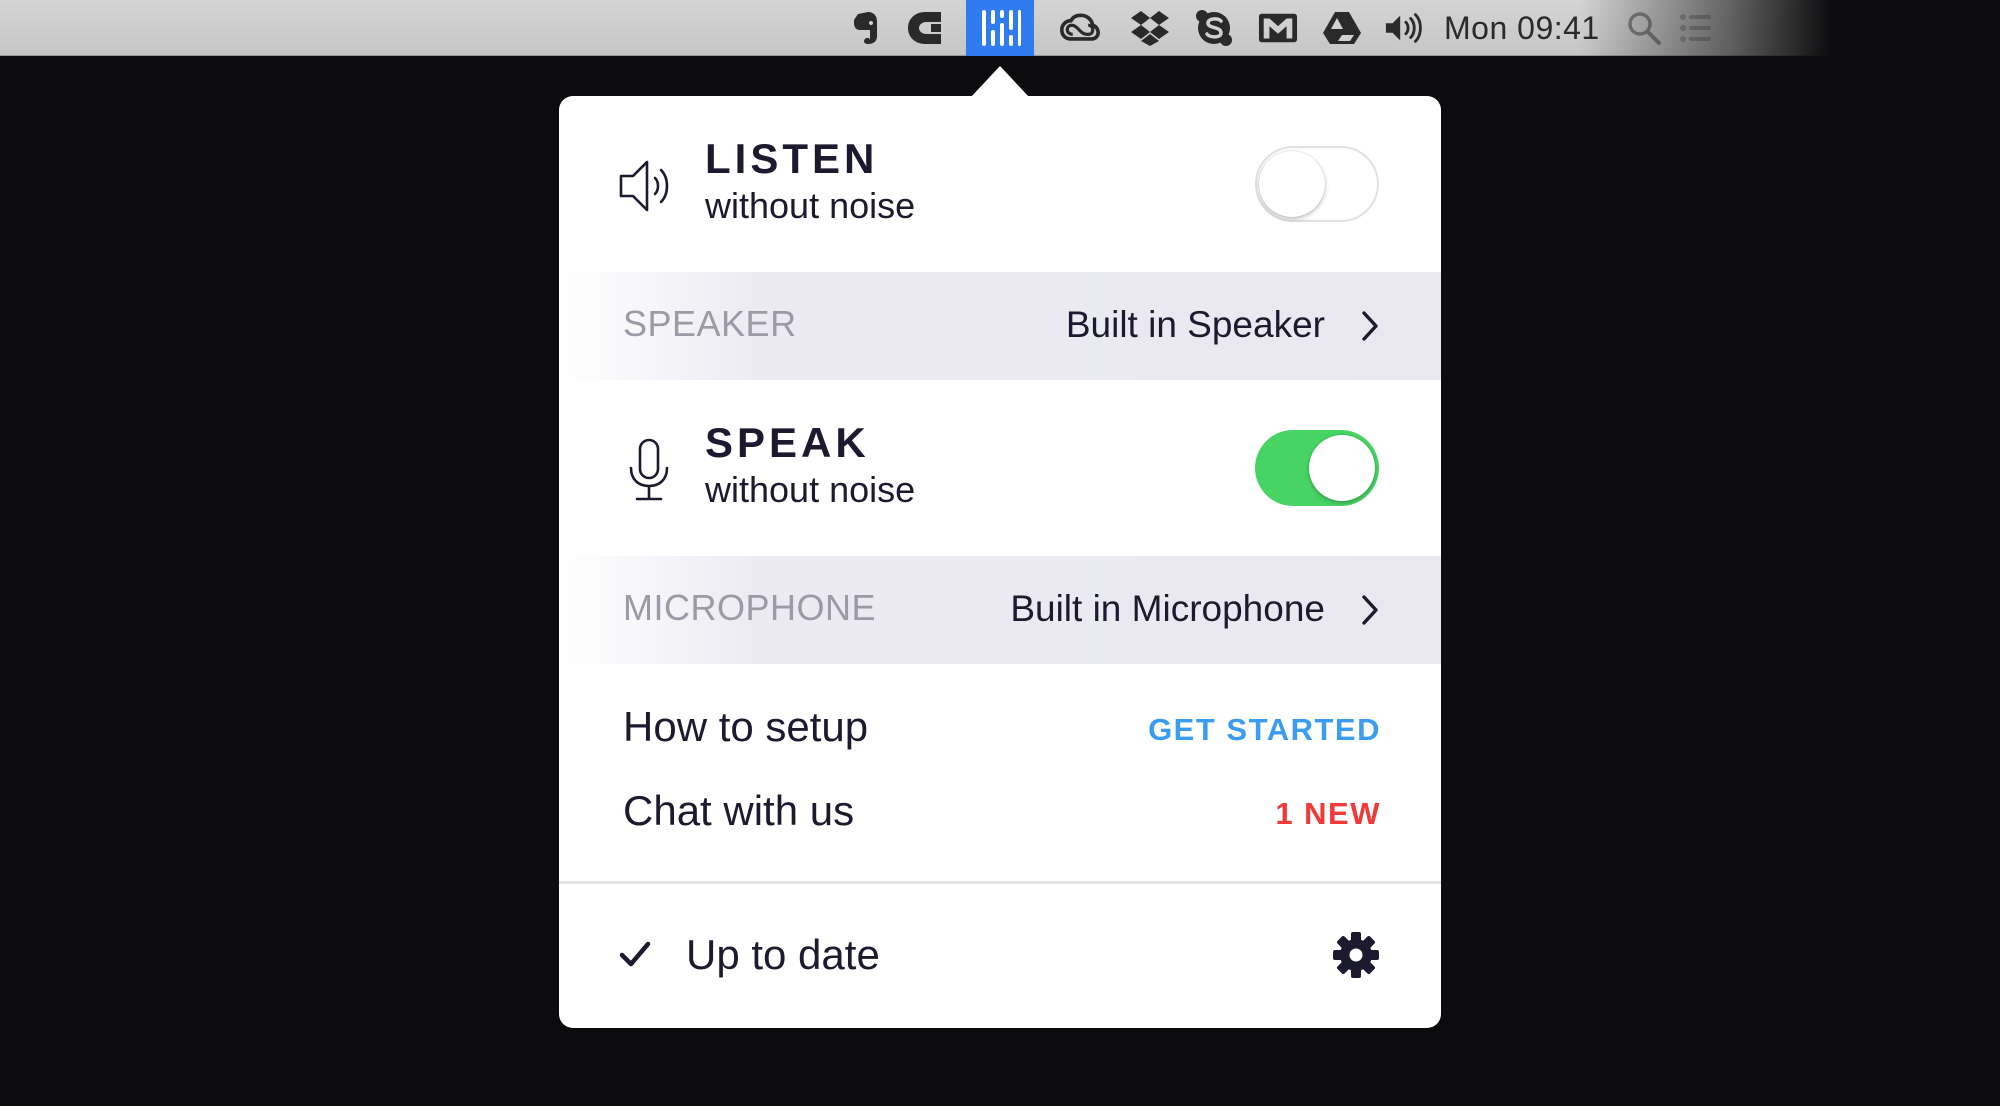  Describe the element at coordinates (1522, 28) in the screenshot. I see `menubar-clock: Mon 09:41` at that location.